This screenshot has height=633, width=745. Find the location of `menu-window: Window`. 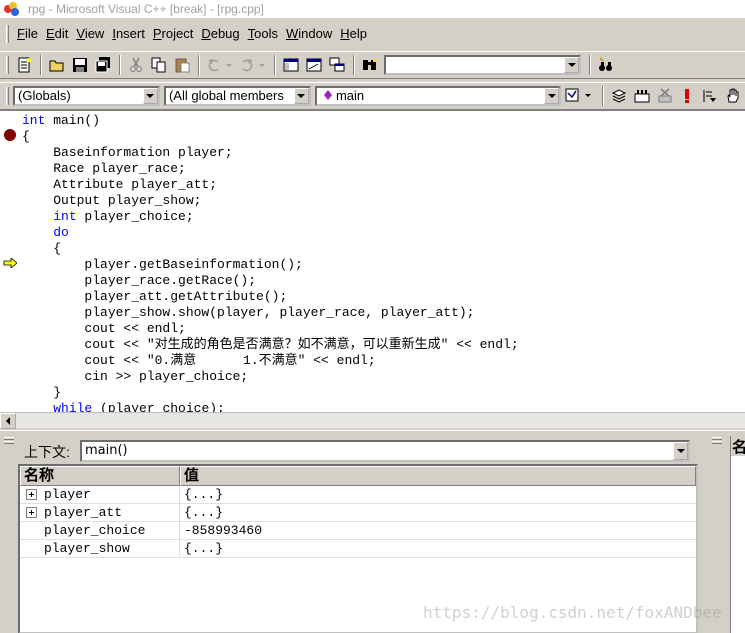

menu-window: Window is located at coordinates (309, 34).